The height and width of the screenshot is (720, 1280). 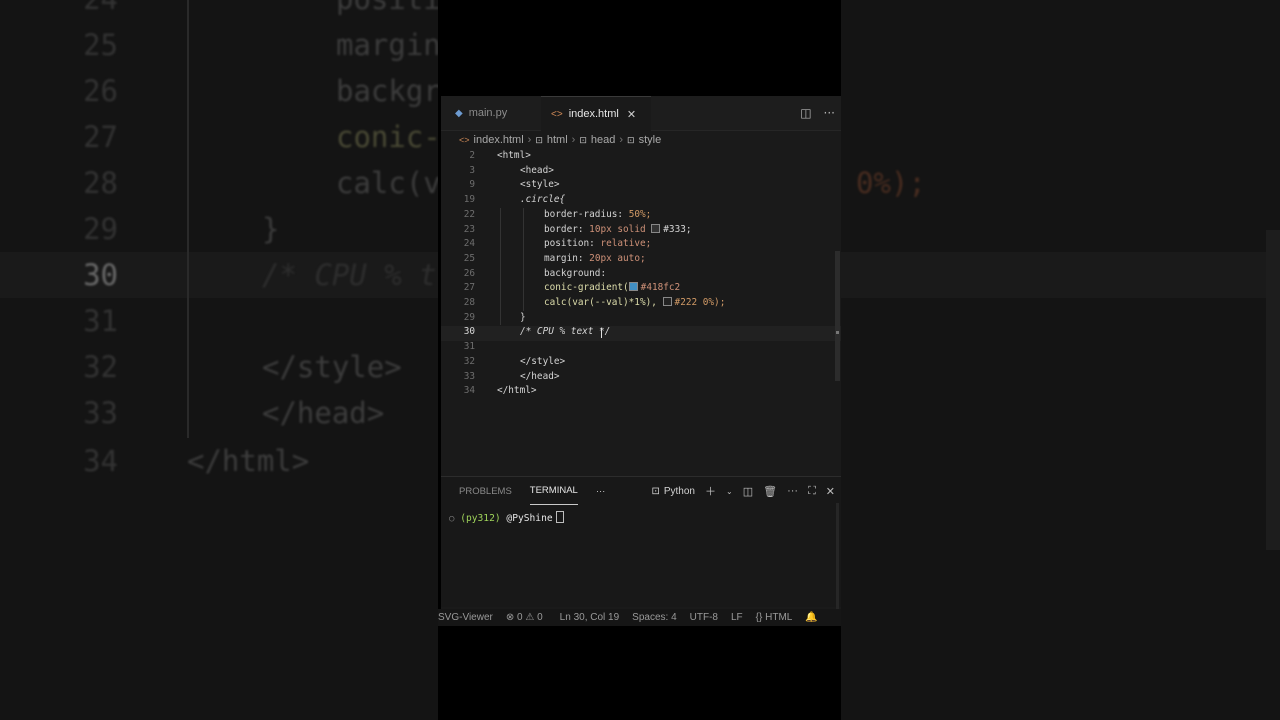 What do you see at coordinates (601, 333) in the screenshot?
I see `text-cursor` at bounding box center [601, 333].